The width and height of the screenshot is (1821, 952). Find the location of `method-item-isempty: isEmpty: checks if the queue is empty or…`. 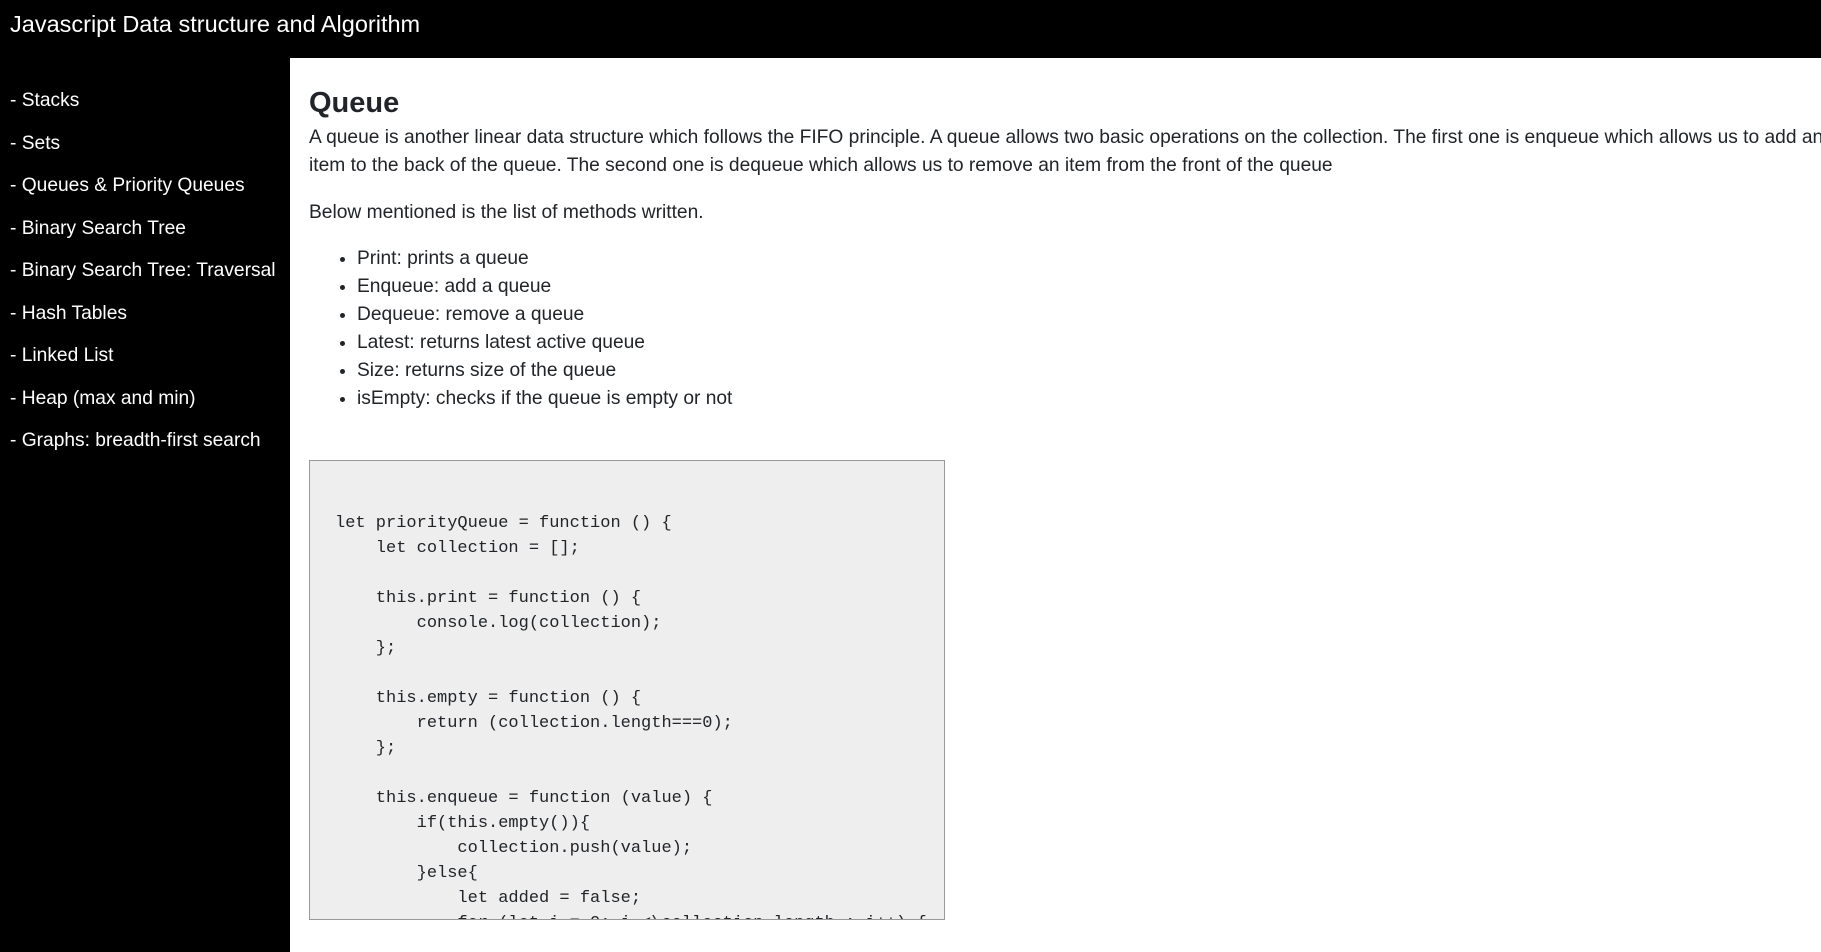

method-item-isempty: isEmpty: checks if the queue is empty or… is located at coordinates (1089, 399).